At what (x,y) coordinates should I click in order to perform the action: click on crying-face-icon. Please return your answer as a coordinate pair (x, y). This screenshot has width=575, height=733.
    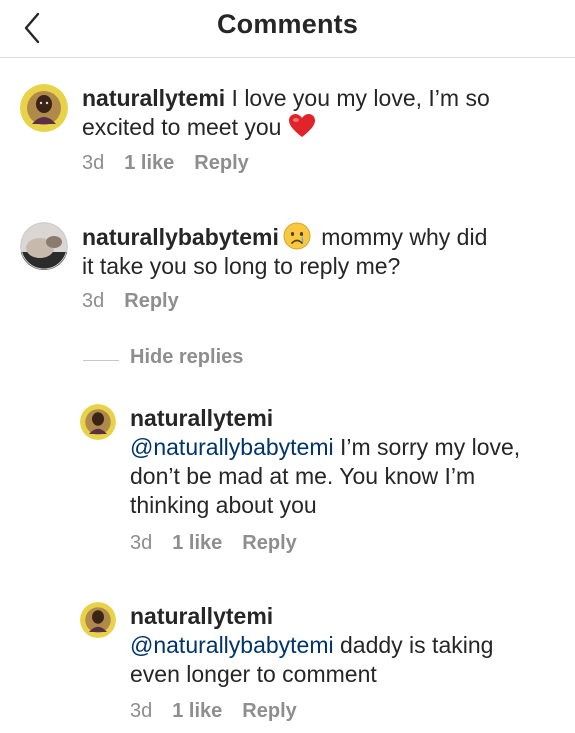
    Looking at the image, I should click on (297, 236).